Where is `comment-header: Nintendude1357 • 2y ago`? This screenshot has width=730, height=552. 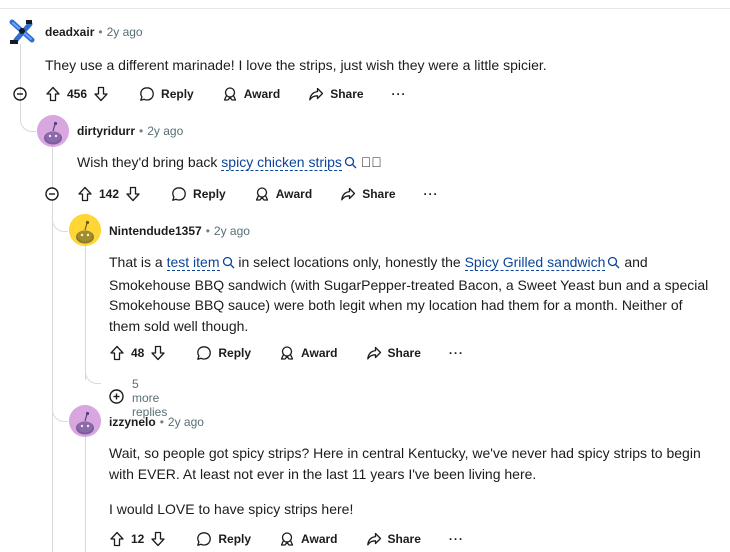
comment-header: Nintendude1357 • 2y ago is located at coordinates (179, 231).